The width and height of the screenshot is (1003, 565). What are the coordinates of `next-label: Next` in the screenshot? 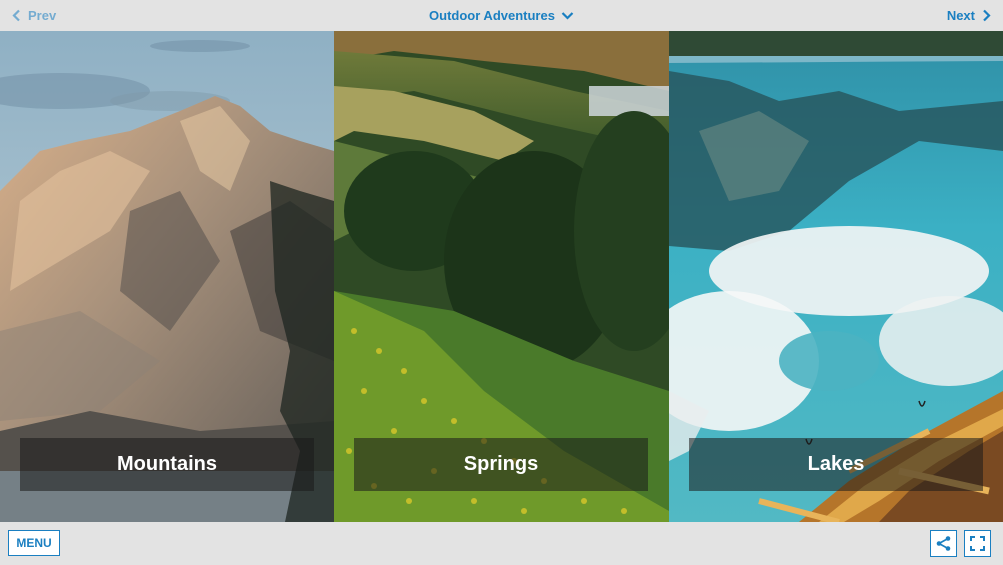 It's located at (960, 15).